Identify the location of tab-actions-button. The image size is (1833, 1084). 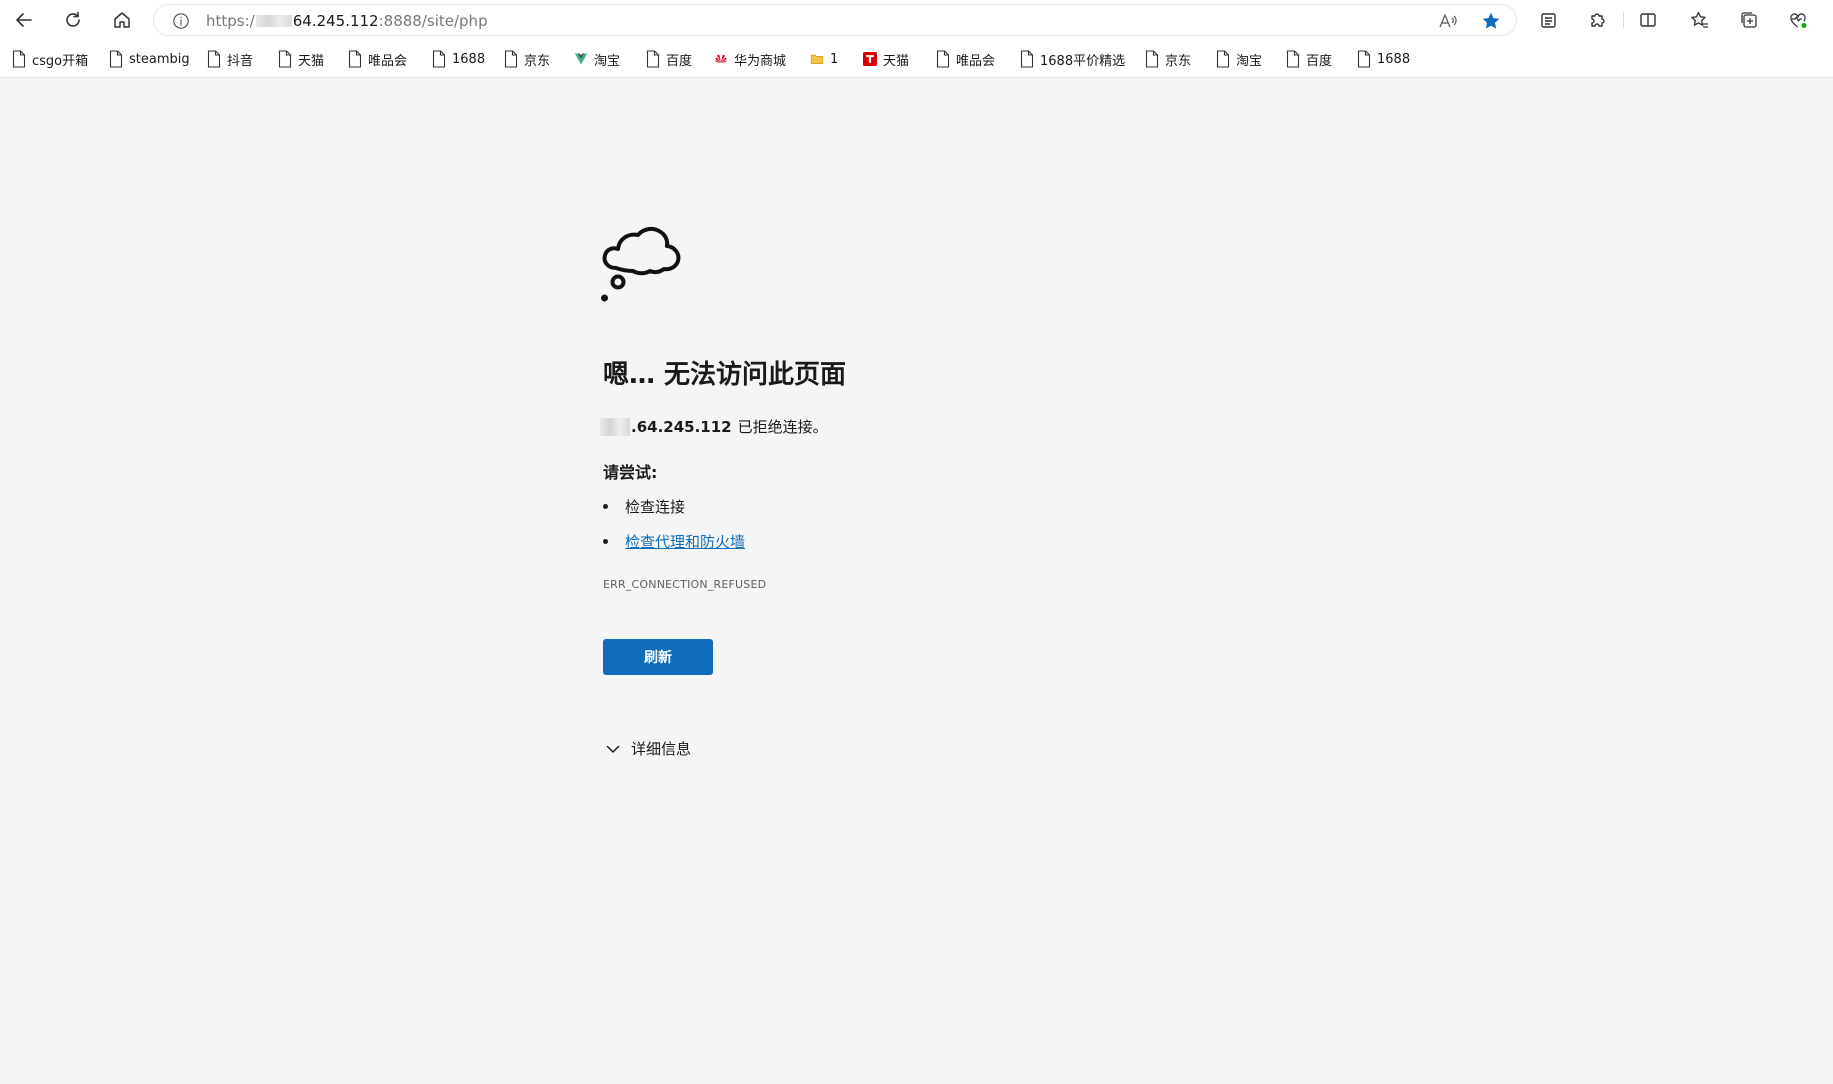
(1549, 20).